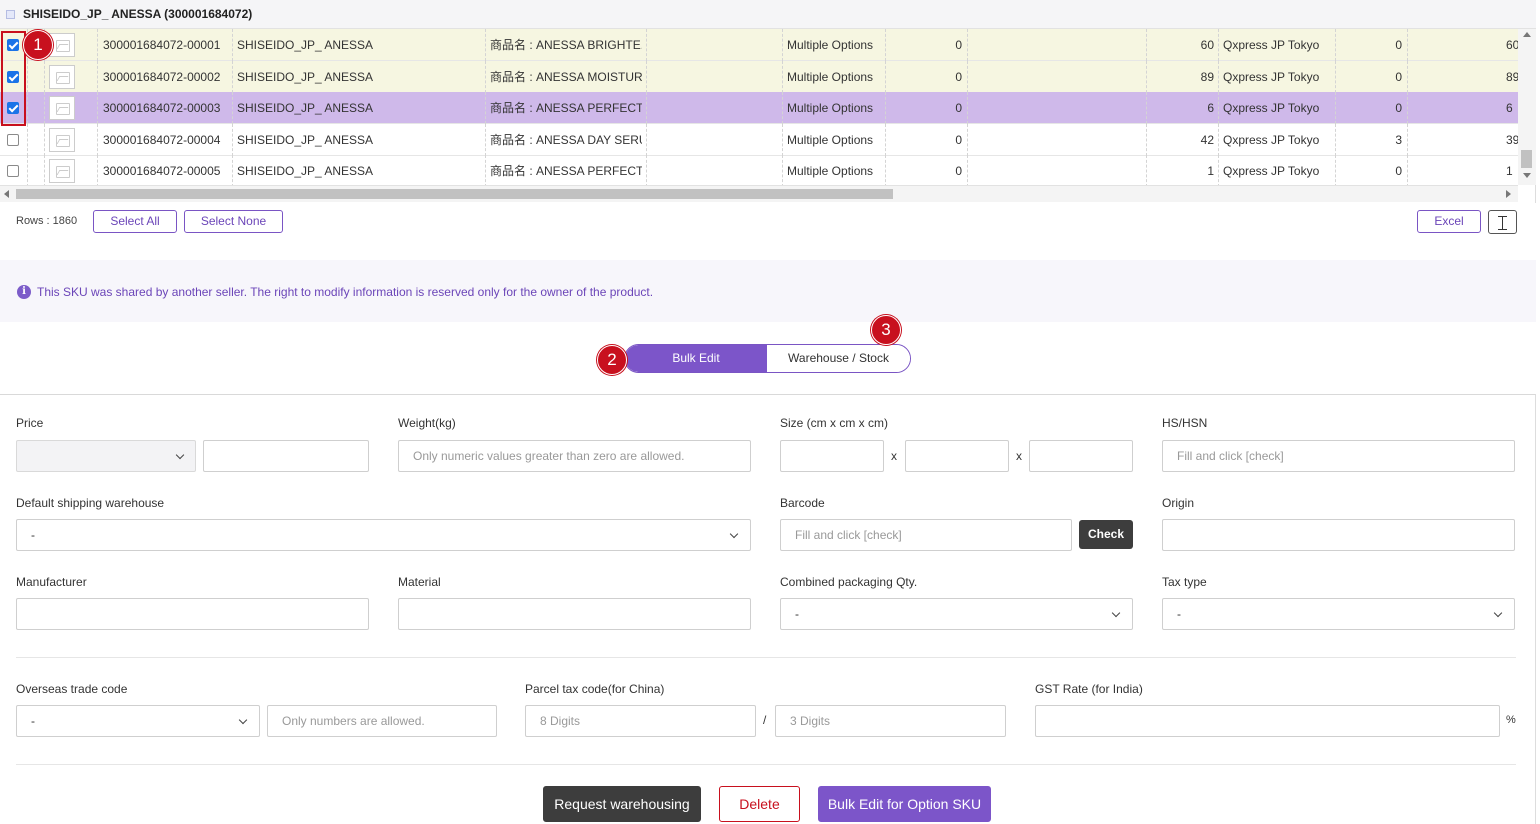 This screenshot has width=1540, height=824. What do you see at coordinates (47, 221) in the screenshot?
I see `rows-count: Rows : 1860` at bounding box center [47, 221].